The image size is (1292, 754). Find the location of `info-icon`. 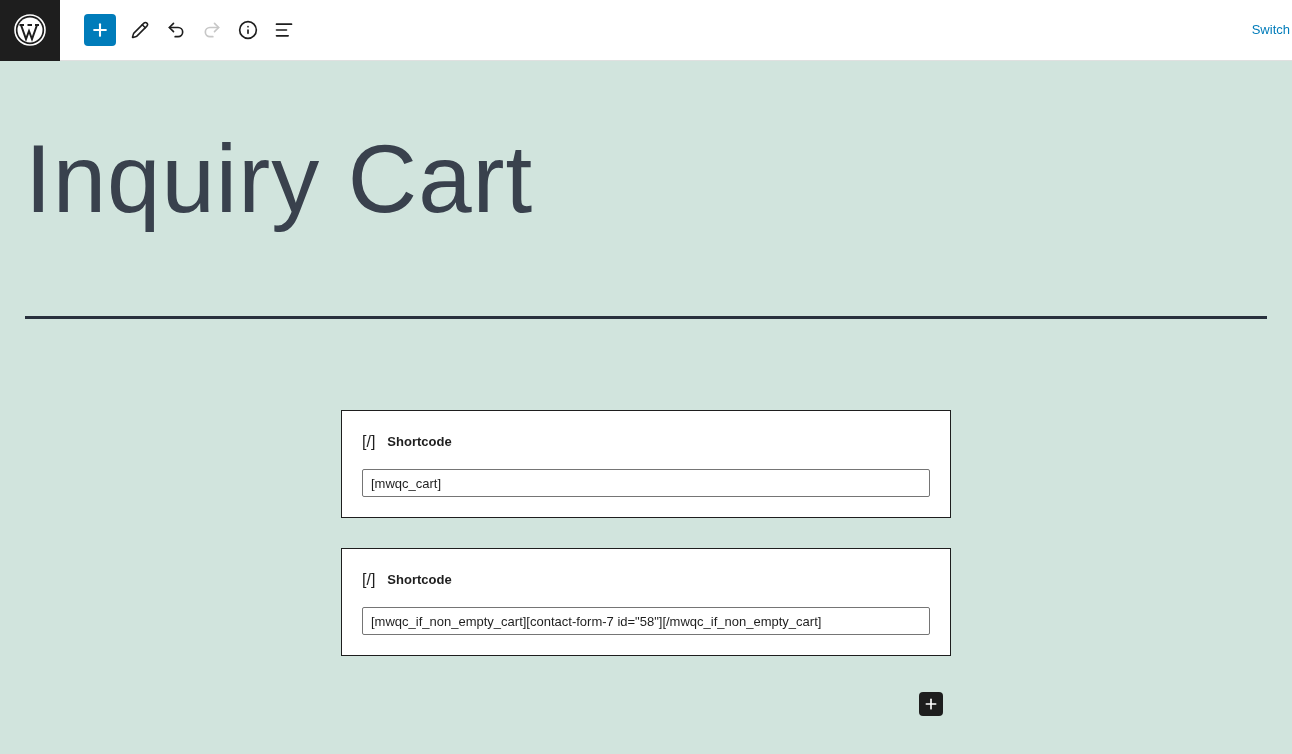

info-icon is located at coordinates (248, 30).